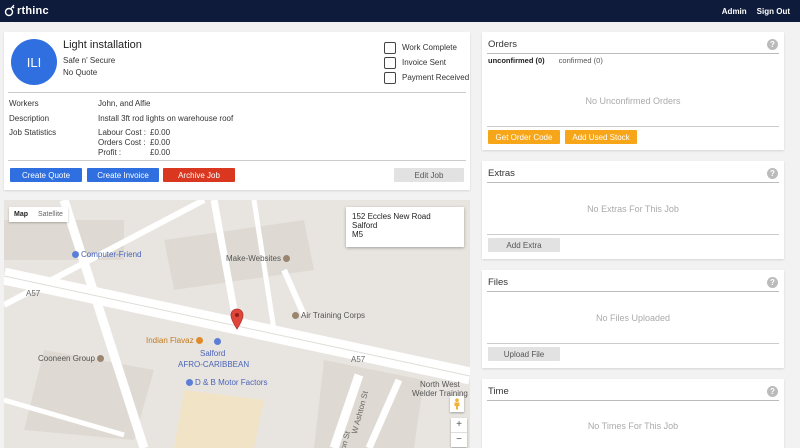 Image resolution: width=800 pixels, height=448 pixels. I want to click on extras-empty-message: No Extras For This Job, so click(633, 209).